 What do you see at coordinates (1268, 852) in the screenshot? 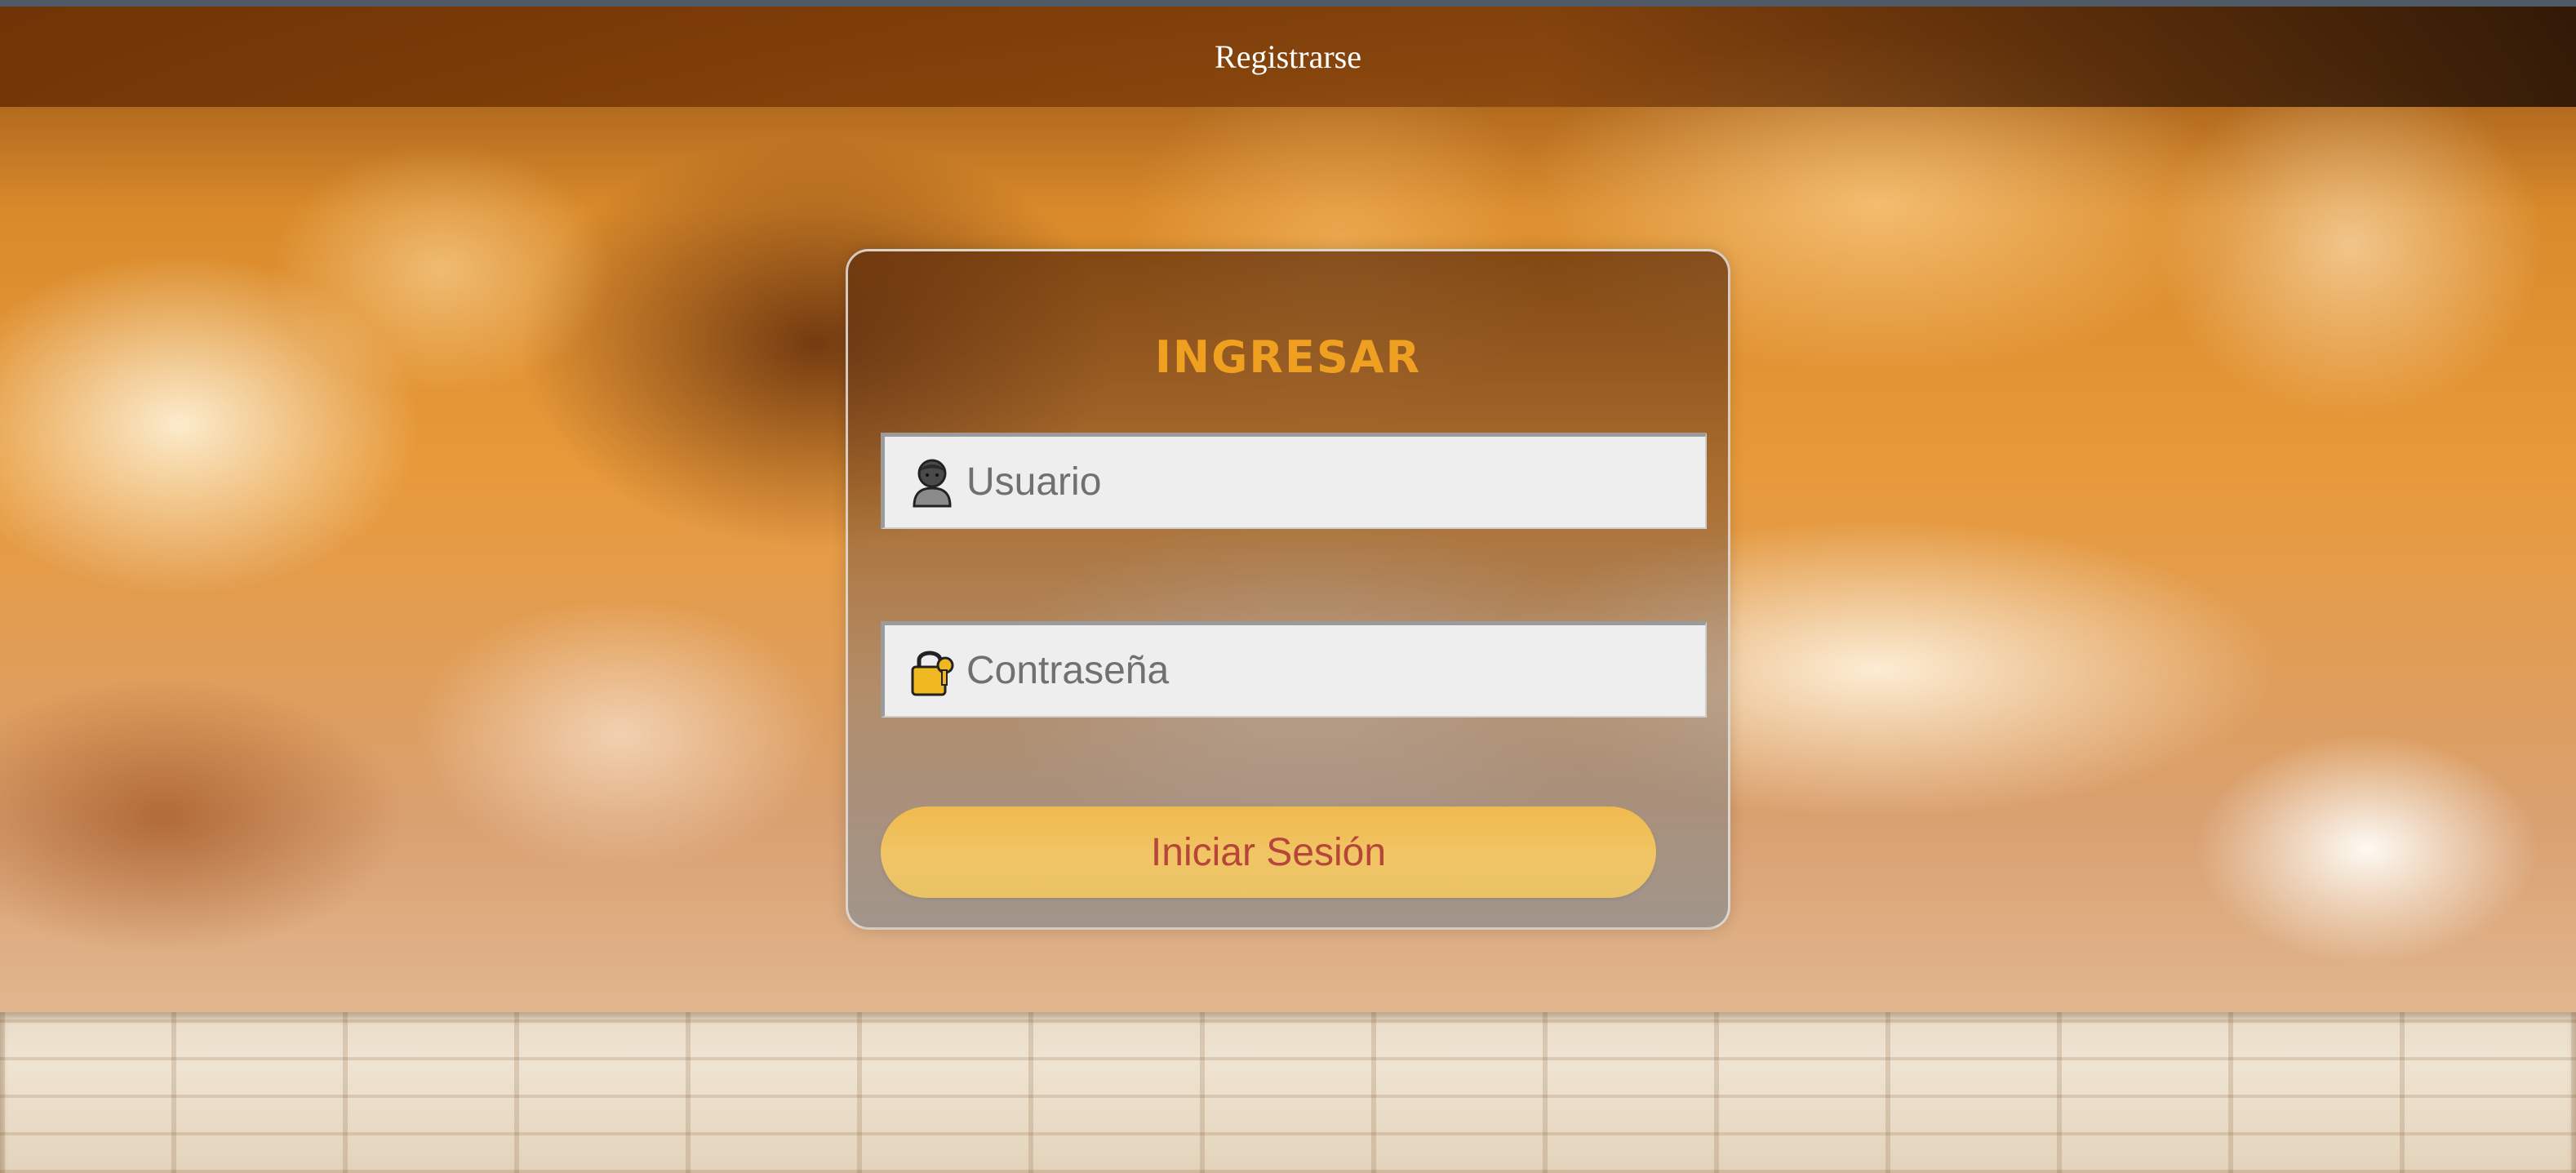
I see `login-button: Iniciar Sesión` at bounding box center [1268, 852].